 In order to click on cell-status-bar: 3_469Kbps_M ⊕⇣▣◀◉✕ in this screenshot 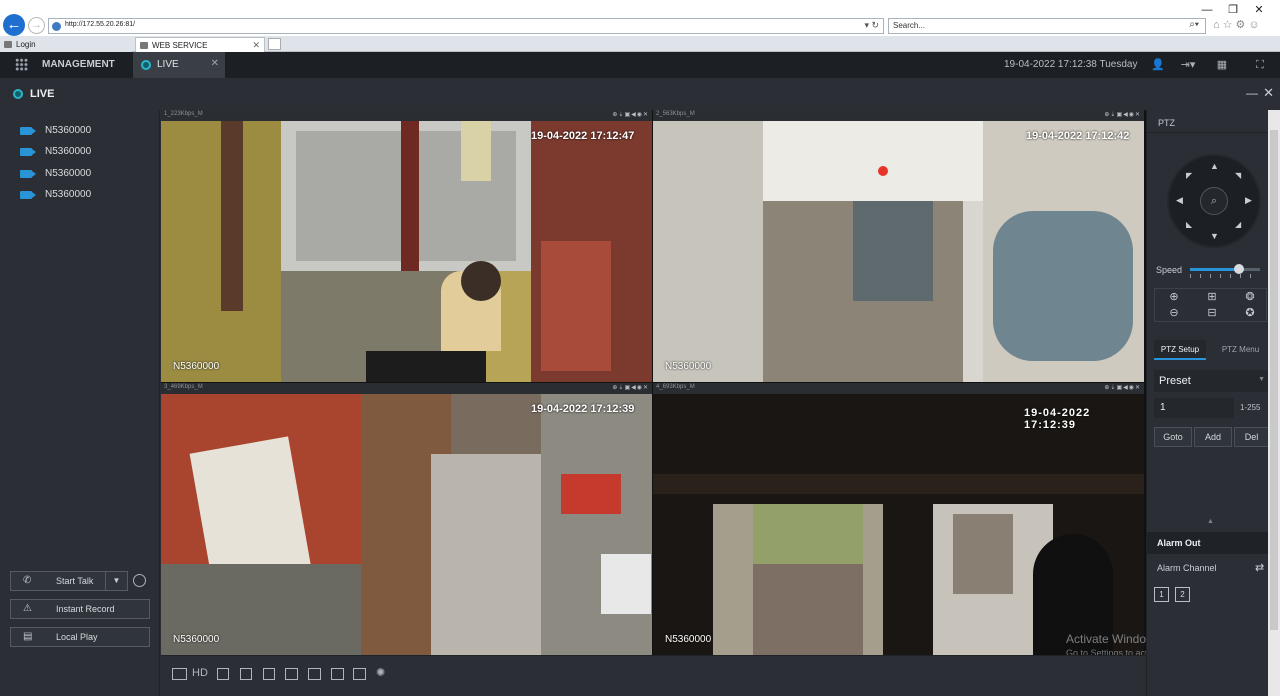, I will do `click(406, 388)`.